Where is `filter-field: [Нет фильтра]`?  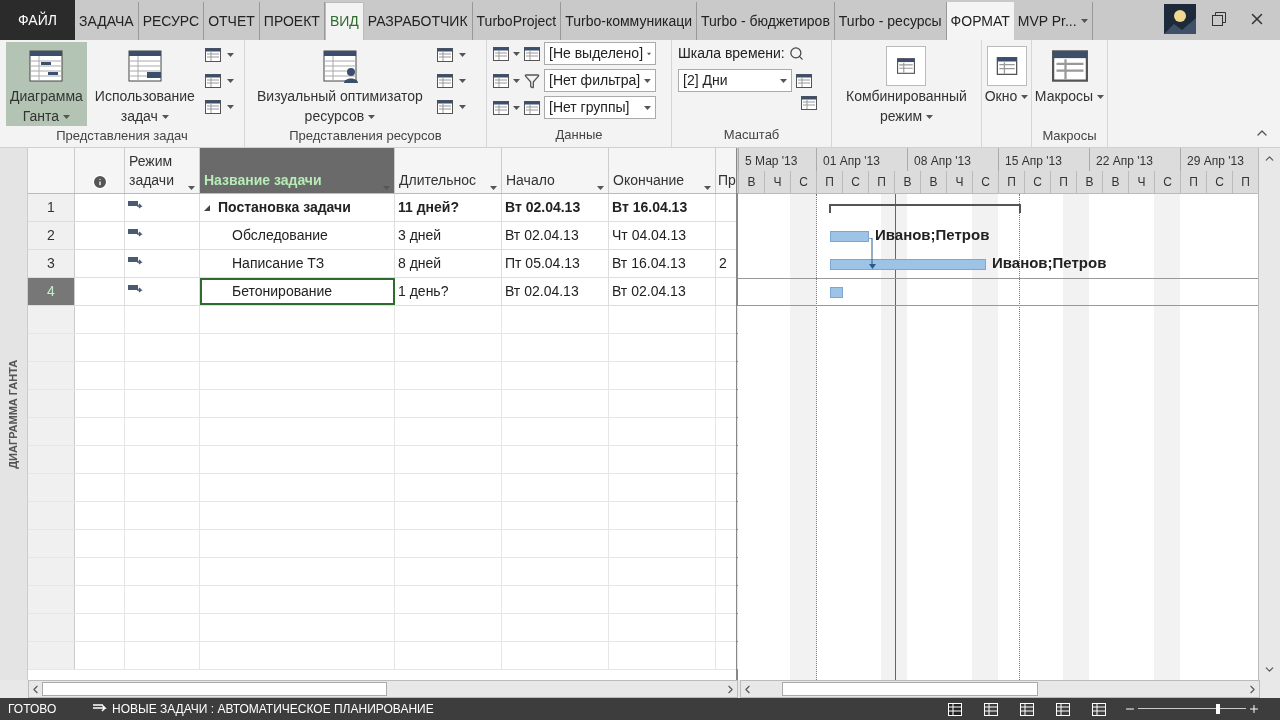
filter-field: [Нет фильтра] is located at coordinates (600, 80).